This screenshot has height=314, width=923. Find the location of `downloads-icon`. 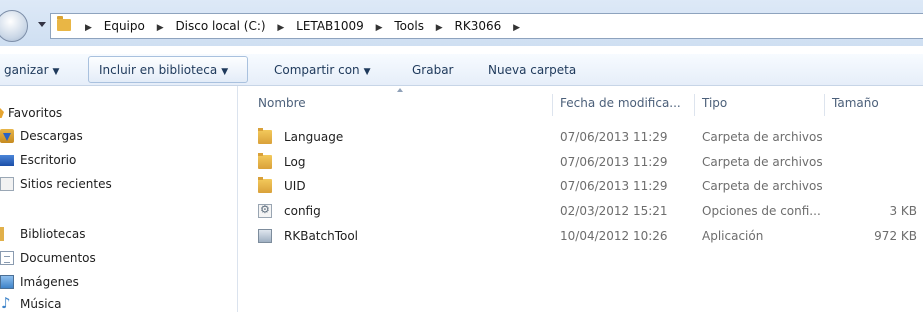

downloads-icon is located at coordinates (7, 136).